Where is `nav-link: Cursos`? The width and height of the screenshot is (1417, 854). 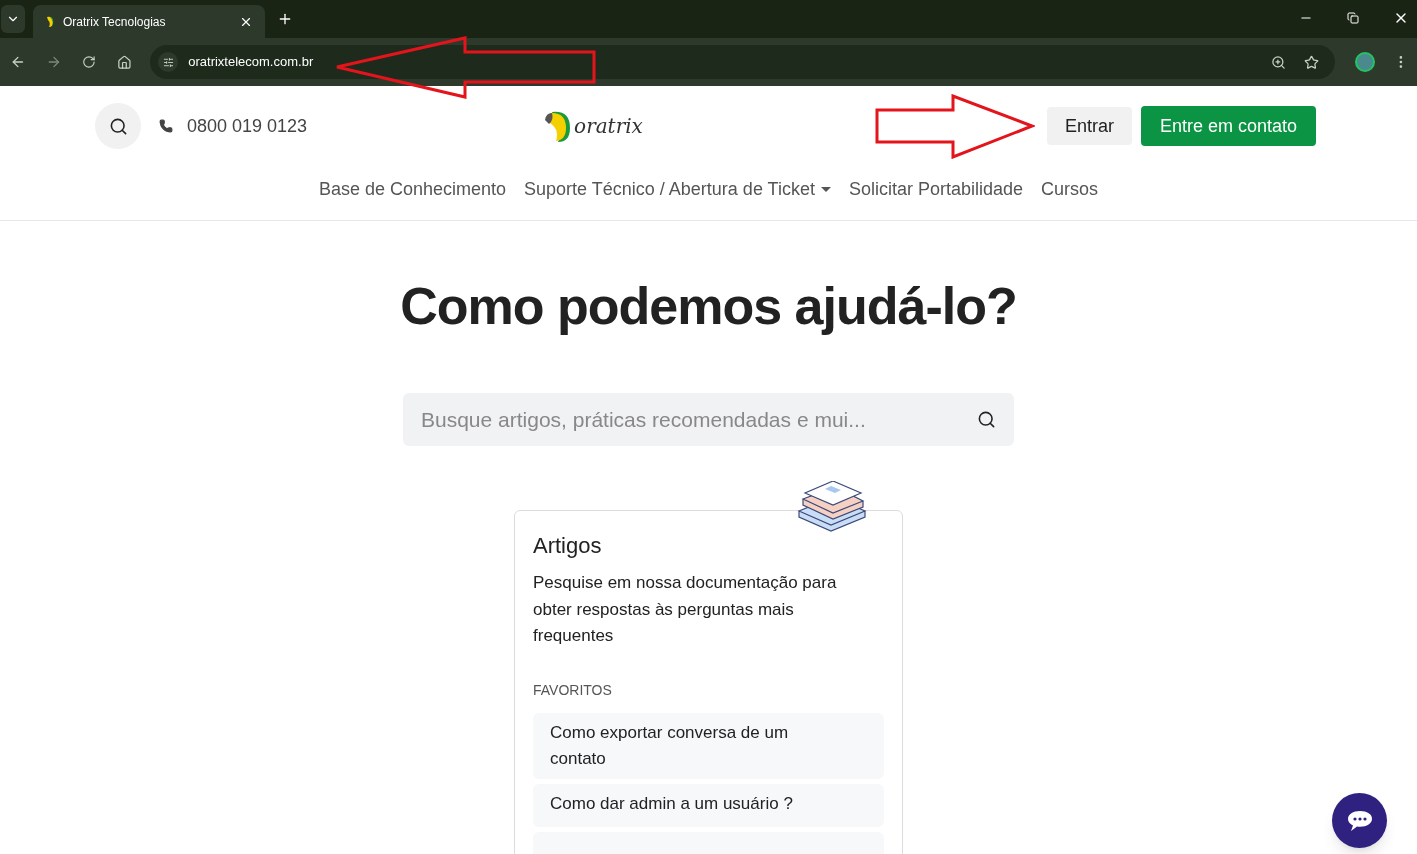 nav-link: Cursos is located at coordinates (1070, 189).